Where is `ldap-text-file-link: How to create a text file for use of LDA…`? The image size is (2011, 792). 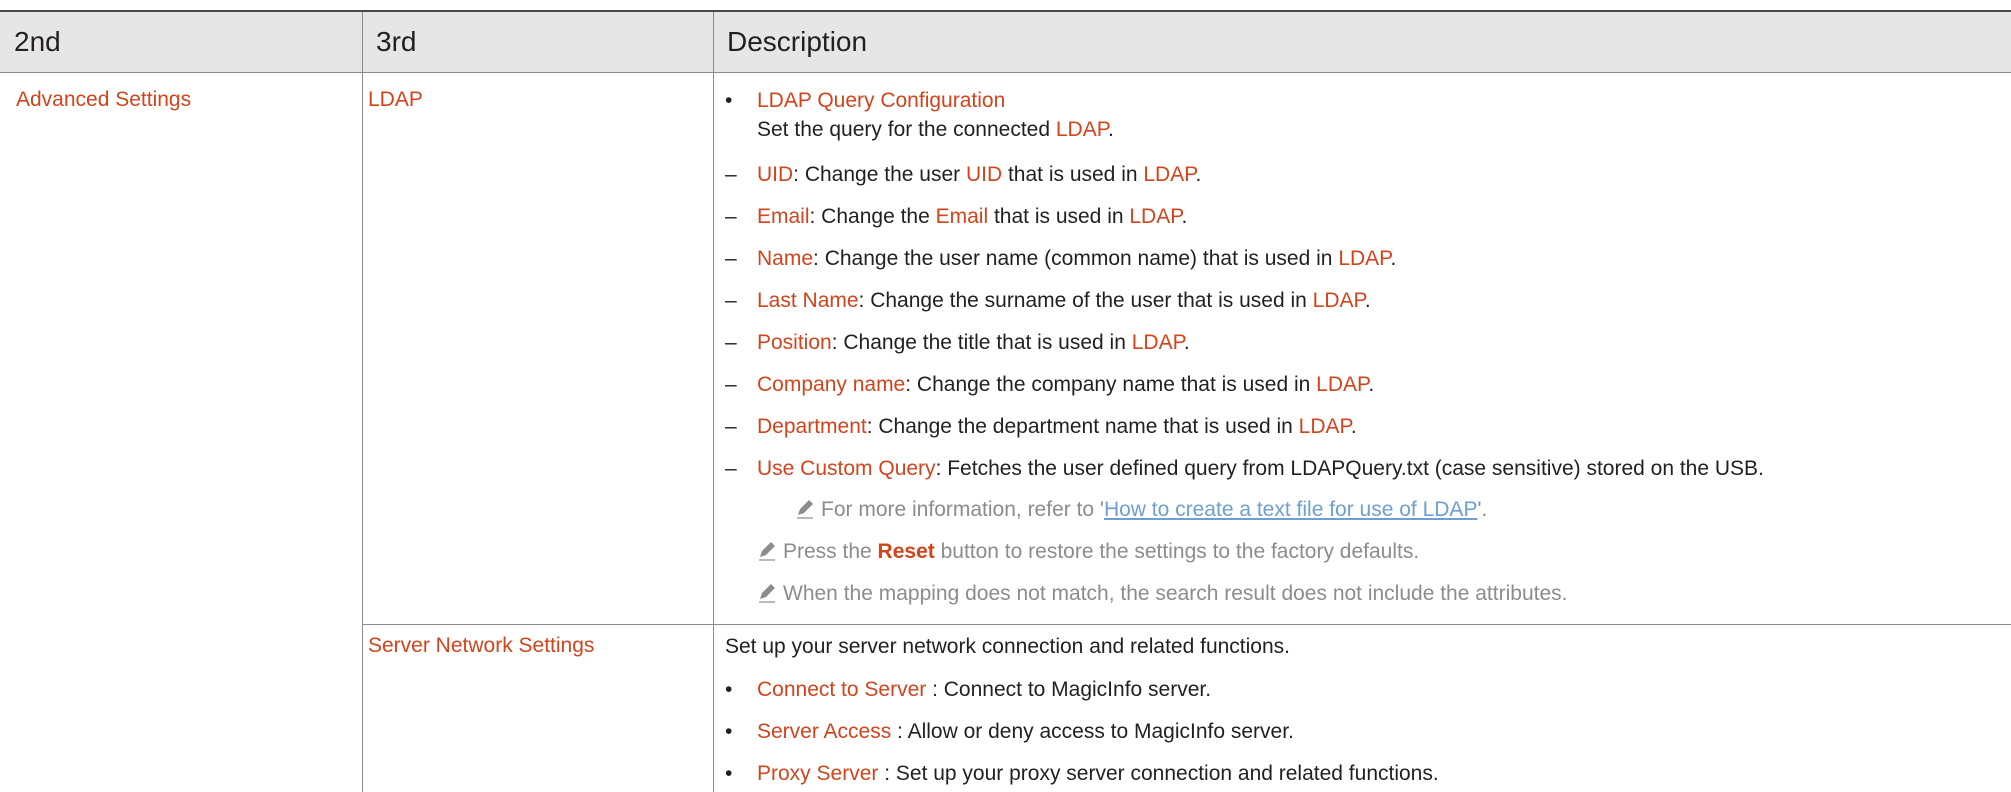 ldap-text-file-link: How to create a text file for use of LDA… is located at coordinates (1291, 509).